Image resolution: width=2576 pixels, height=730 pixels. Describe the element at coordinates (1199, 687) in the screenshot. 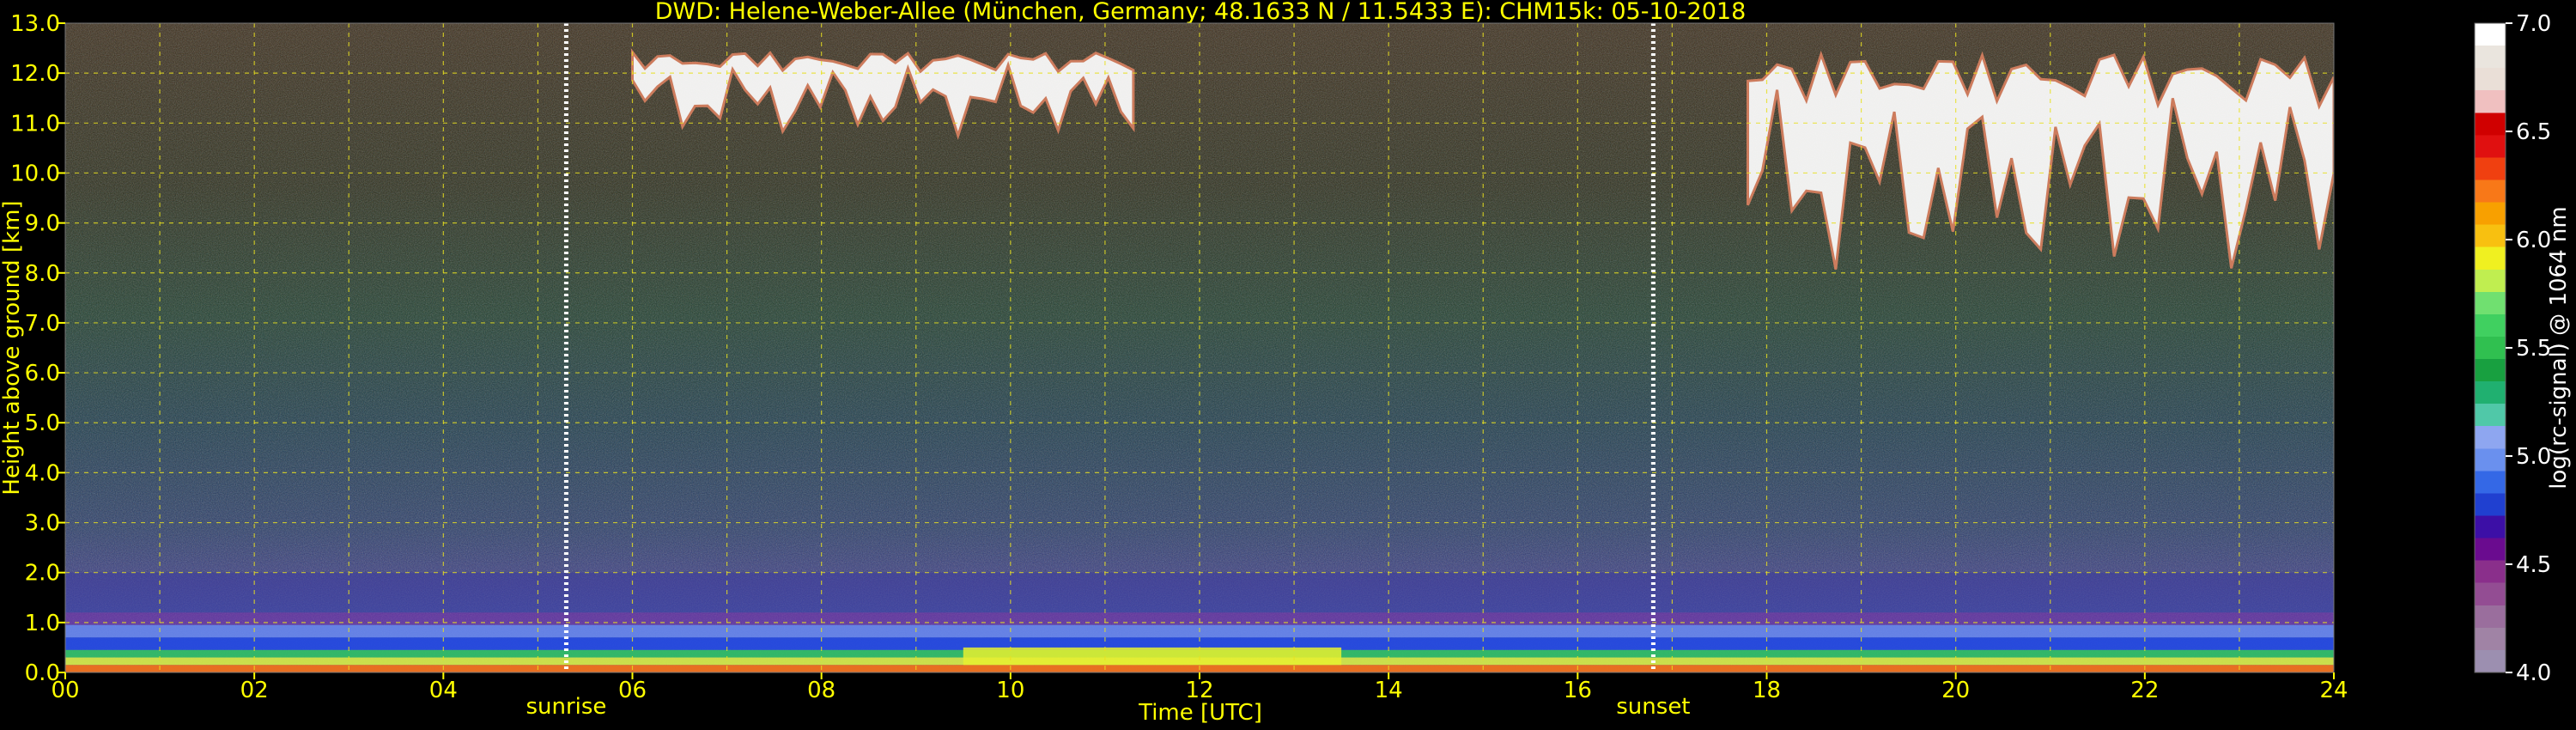

I see `x-axis-ticks: 00 02 04 06 08 10 12 14 16 18 20 22 24` at that location.